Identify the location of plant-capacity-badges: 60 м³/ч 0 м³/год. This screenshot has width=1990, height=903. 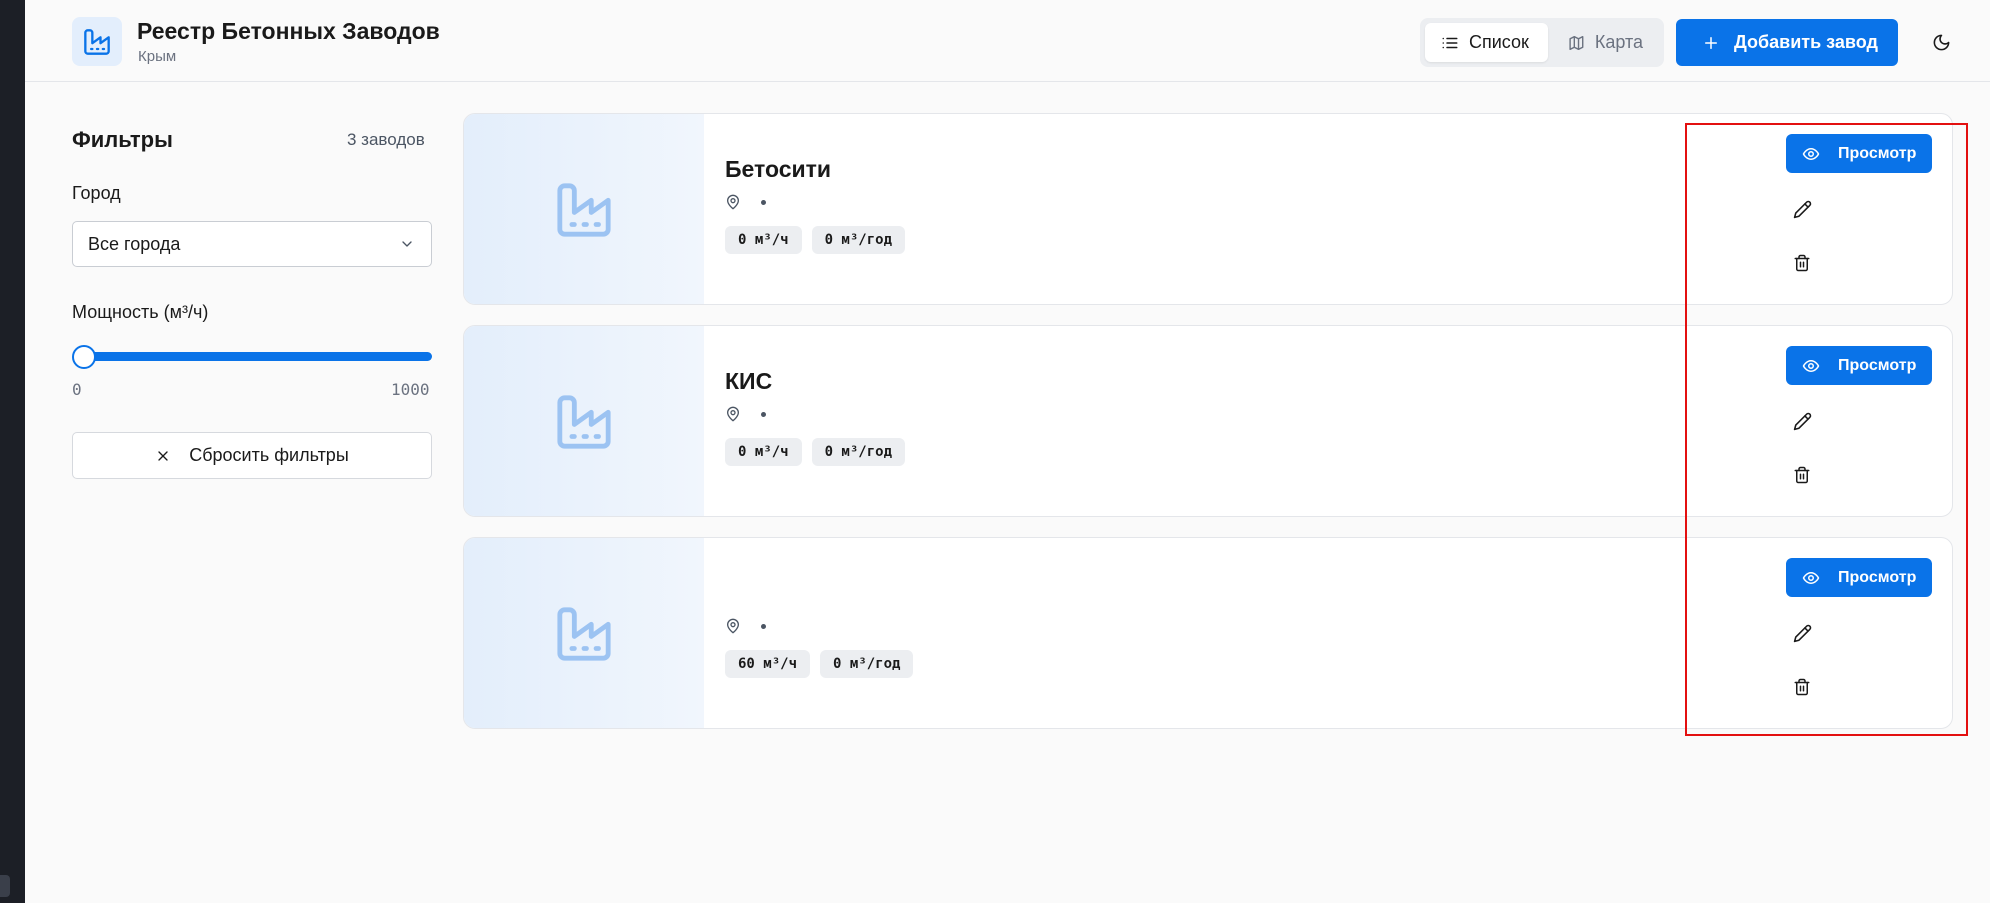
(819, 664).